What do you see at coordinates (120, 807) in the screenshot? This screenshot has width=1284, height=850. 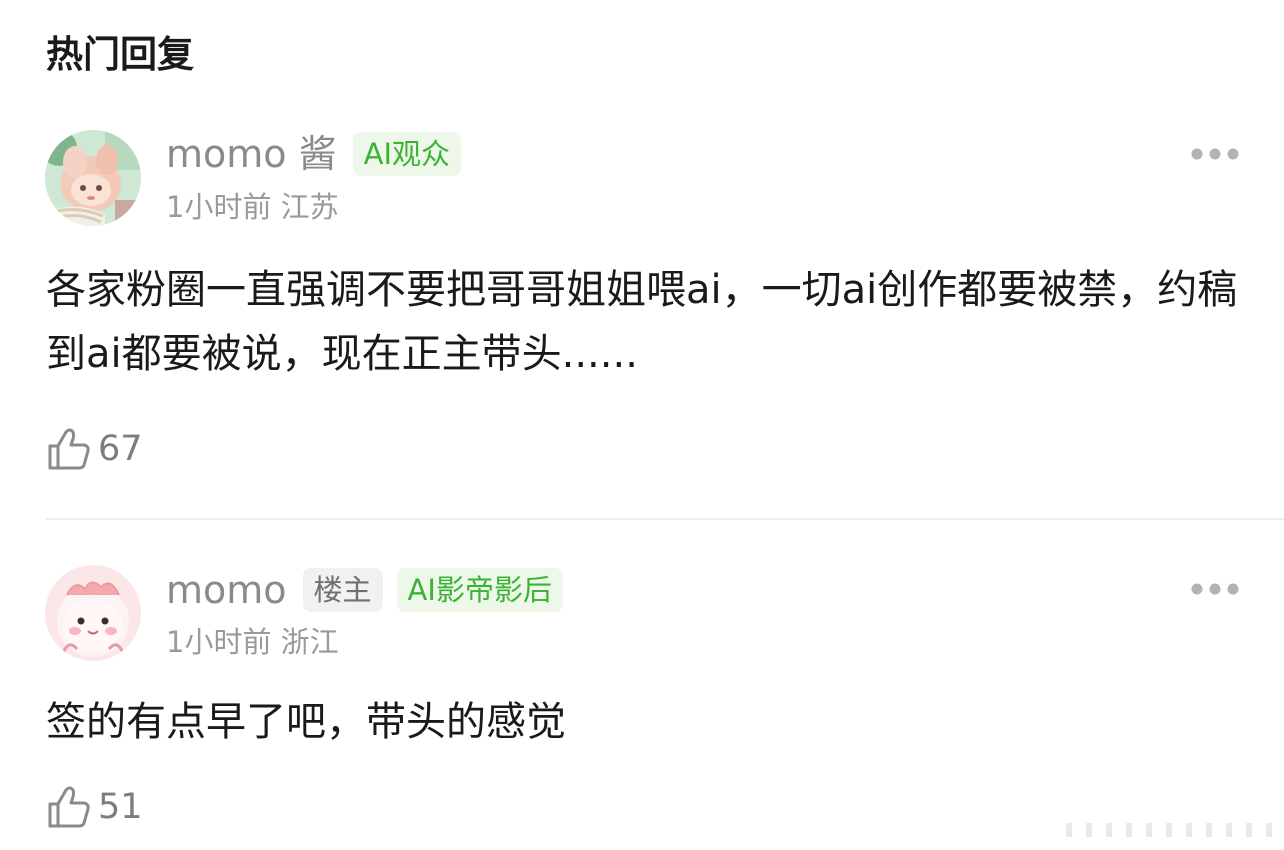 I see `like-count: 51` at bounding box center [120, 807].